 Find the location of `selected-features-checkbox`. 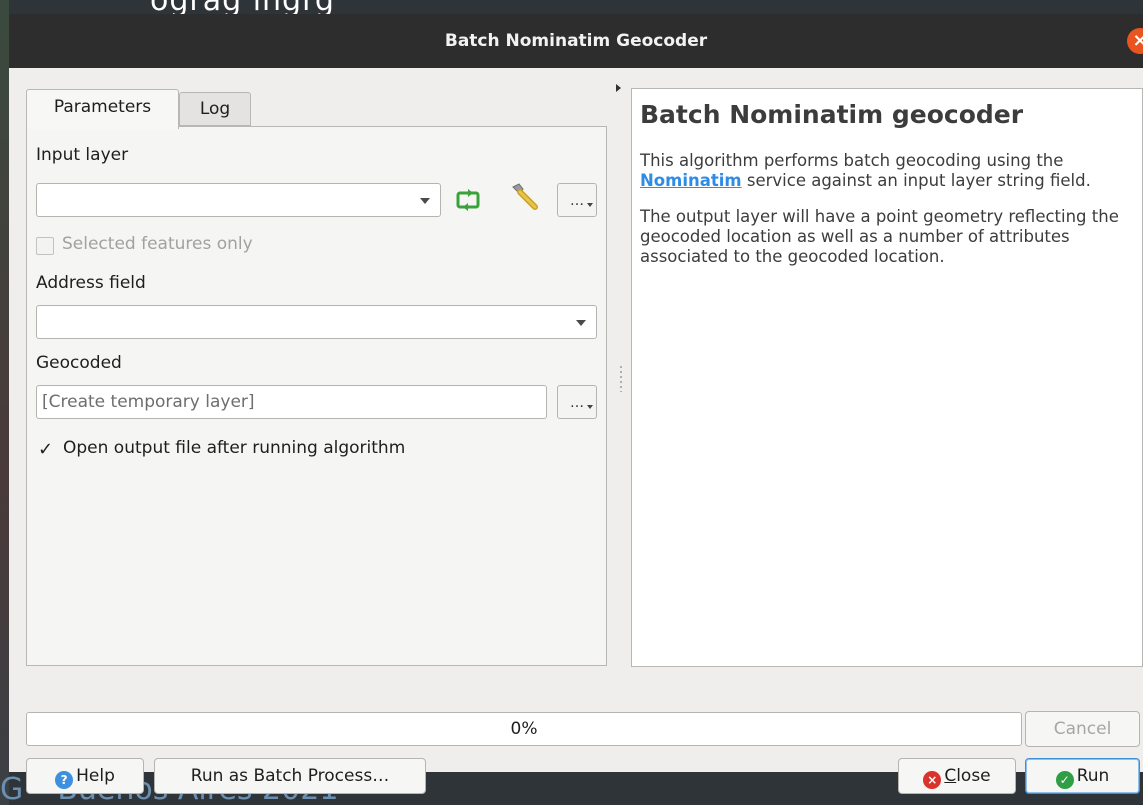

selected-features-checkbox is located at coordinates (45, 246).